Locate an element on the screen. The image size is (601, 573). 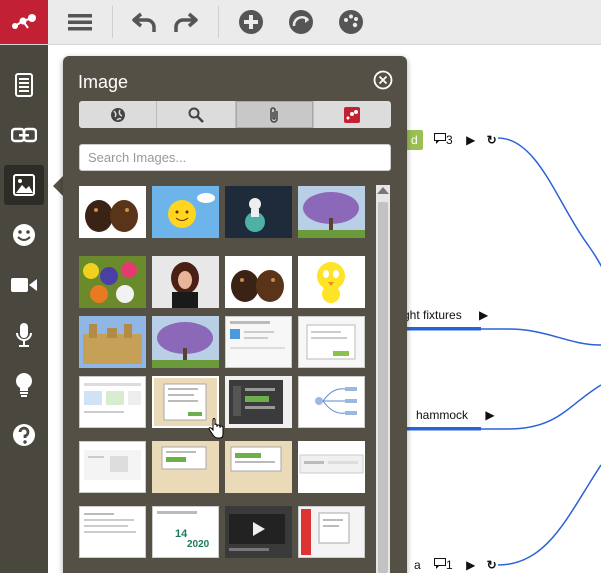
microphone-icon is located at coordinates (24, 335).